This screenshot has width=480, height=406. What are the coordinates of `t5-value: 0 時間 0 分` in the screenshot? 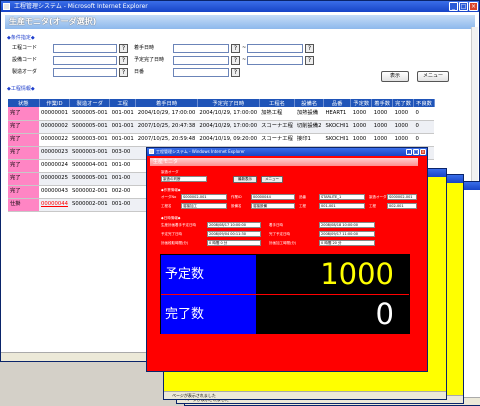 It's located at (234, 243).